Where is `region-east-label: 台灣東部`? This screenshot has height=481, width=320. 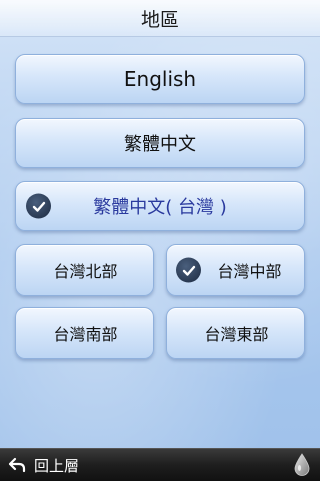 region-east-label: 台灣東部 is located at coordinates (236, 334).